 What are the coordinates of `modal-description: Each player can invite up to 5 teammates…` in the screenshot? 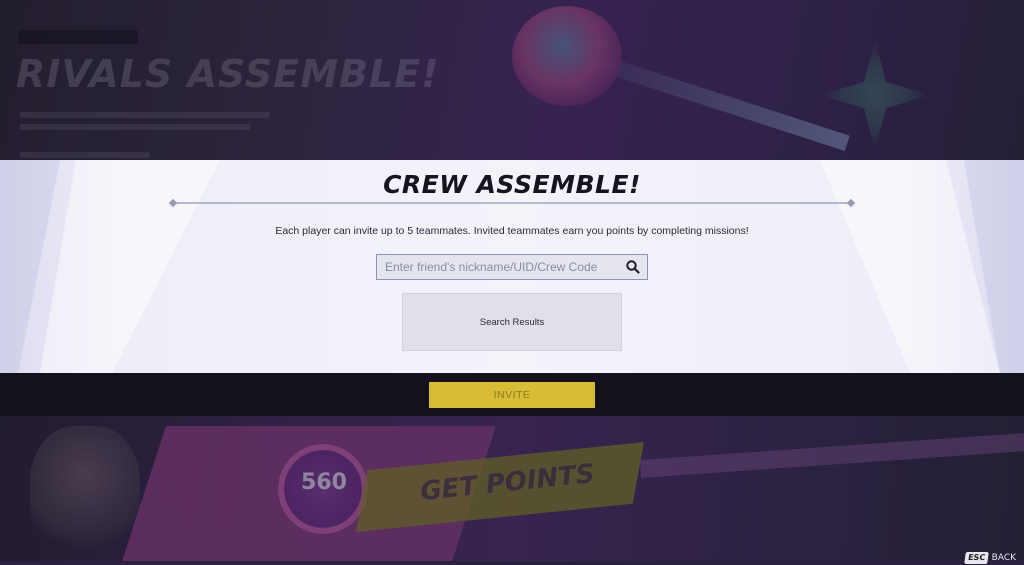 It's located at (512, 231).